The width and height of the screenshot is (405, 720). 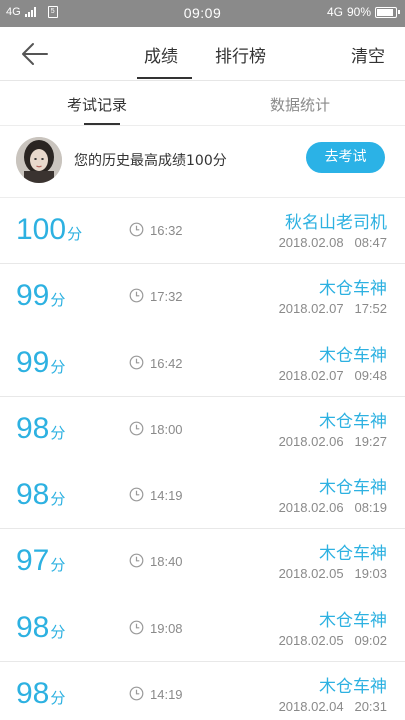 I want to click on status-right: 4G 90%, so click(x=363, y=12).